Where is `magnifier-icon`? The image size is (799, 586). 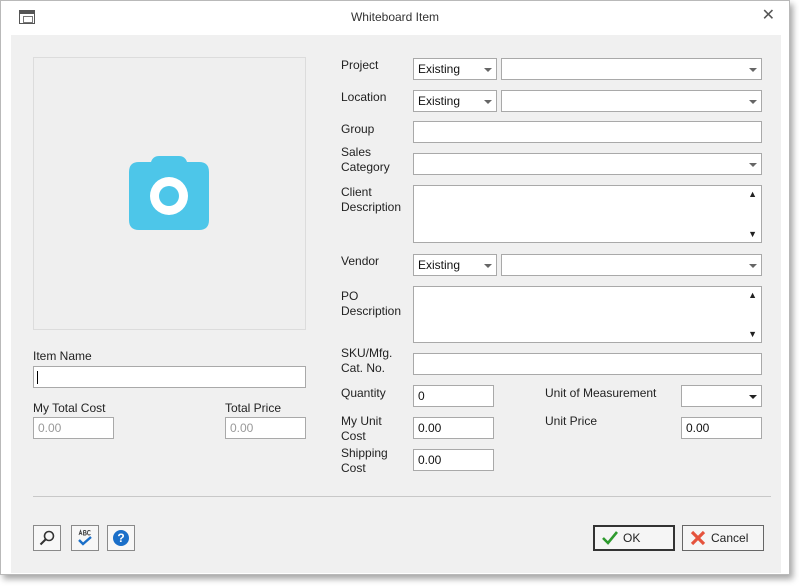 magnifier-icon is located at coordinates (47, 538).